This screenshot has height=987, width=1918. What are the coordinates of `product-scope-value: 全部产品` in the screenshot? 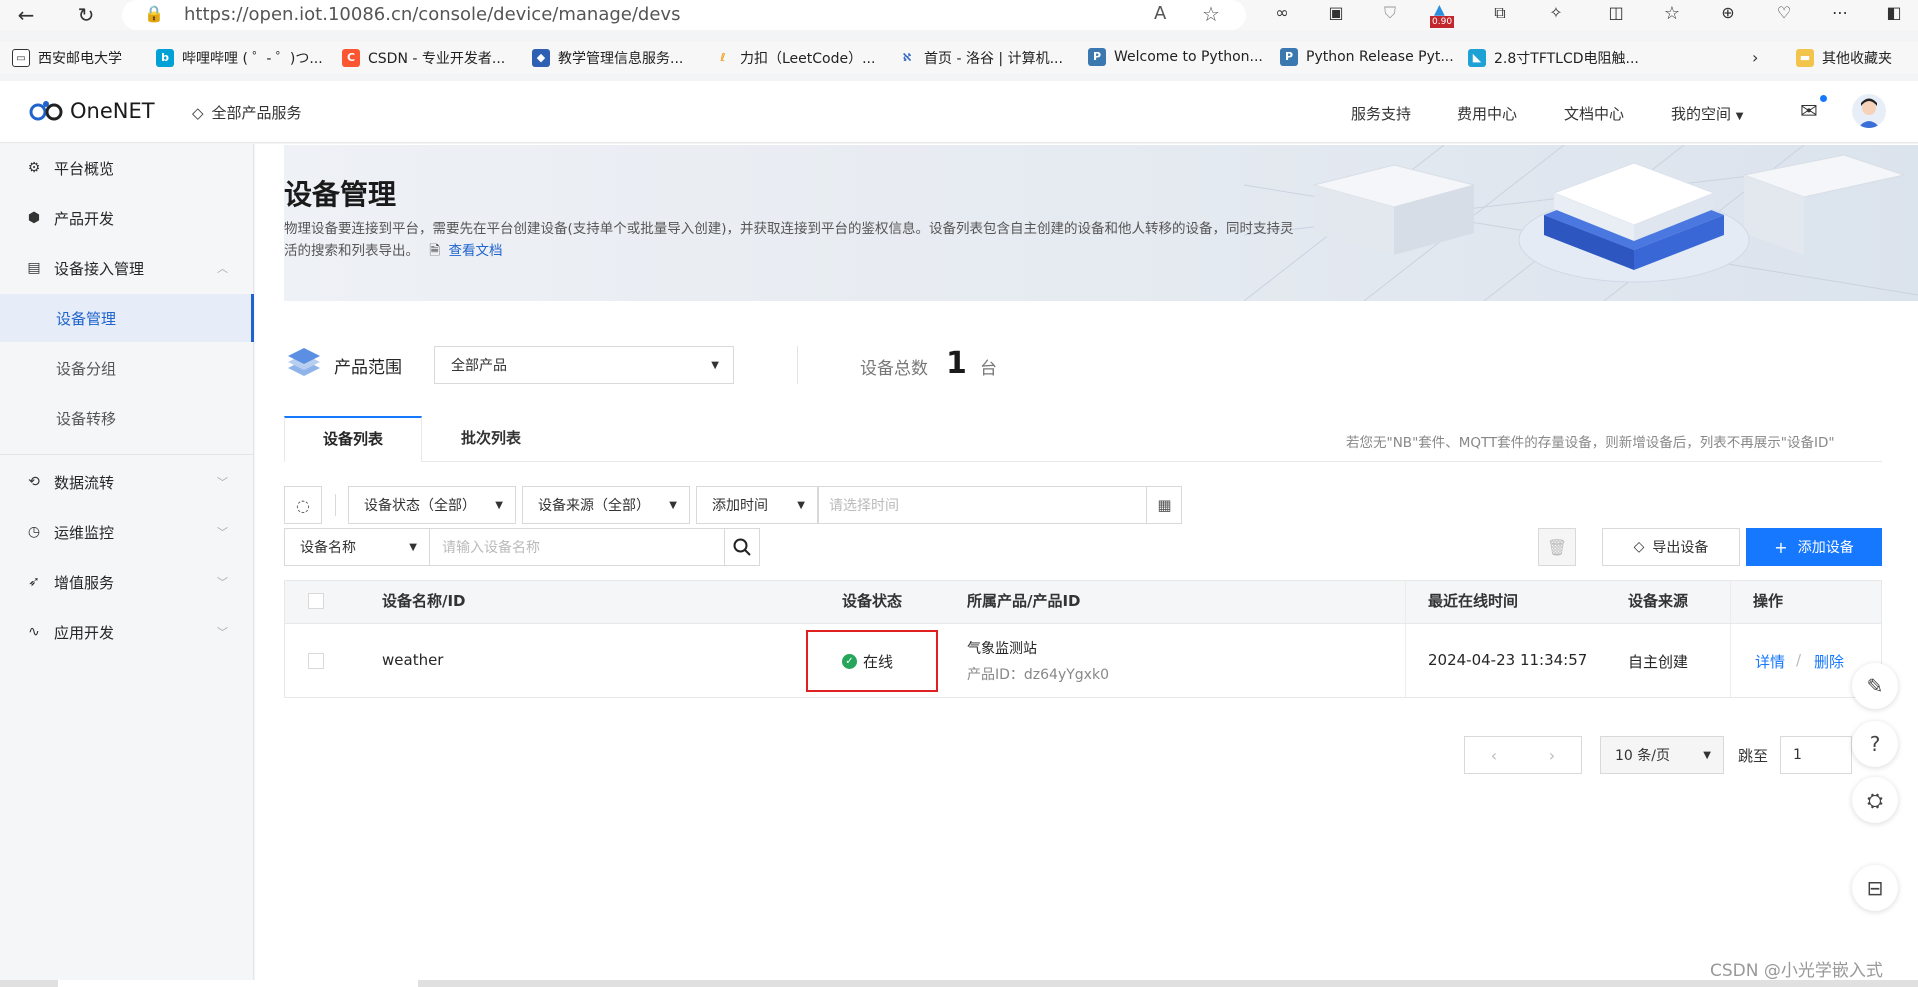 It's located at (479, 366).